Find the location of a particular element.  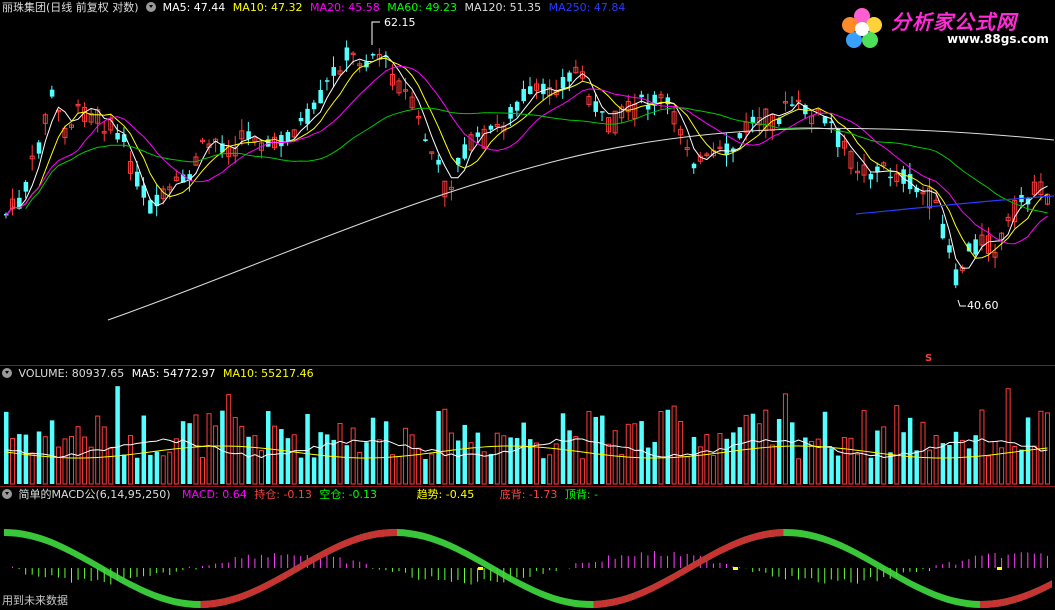

macd-ribbon is located at coordinates (528, 568).